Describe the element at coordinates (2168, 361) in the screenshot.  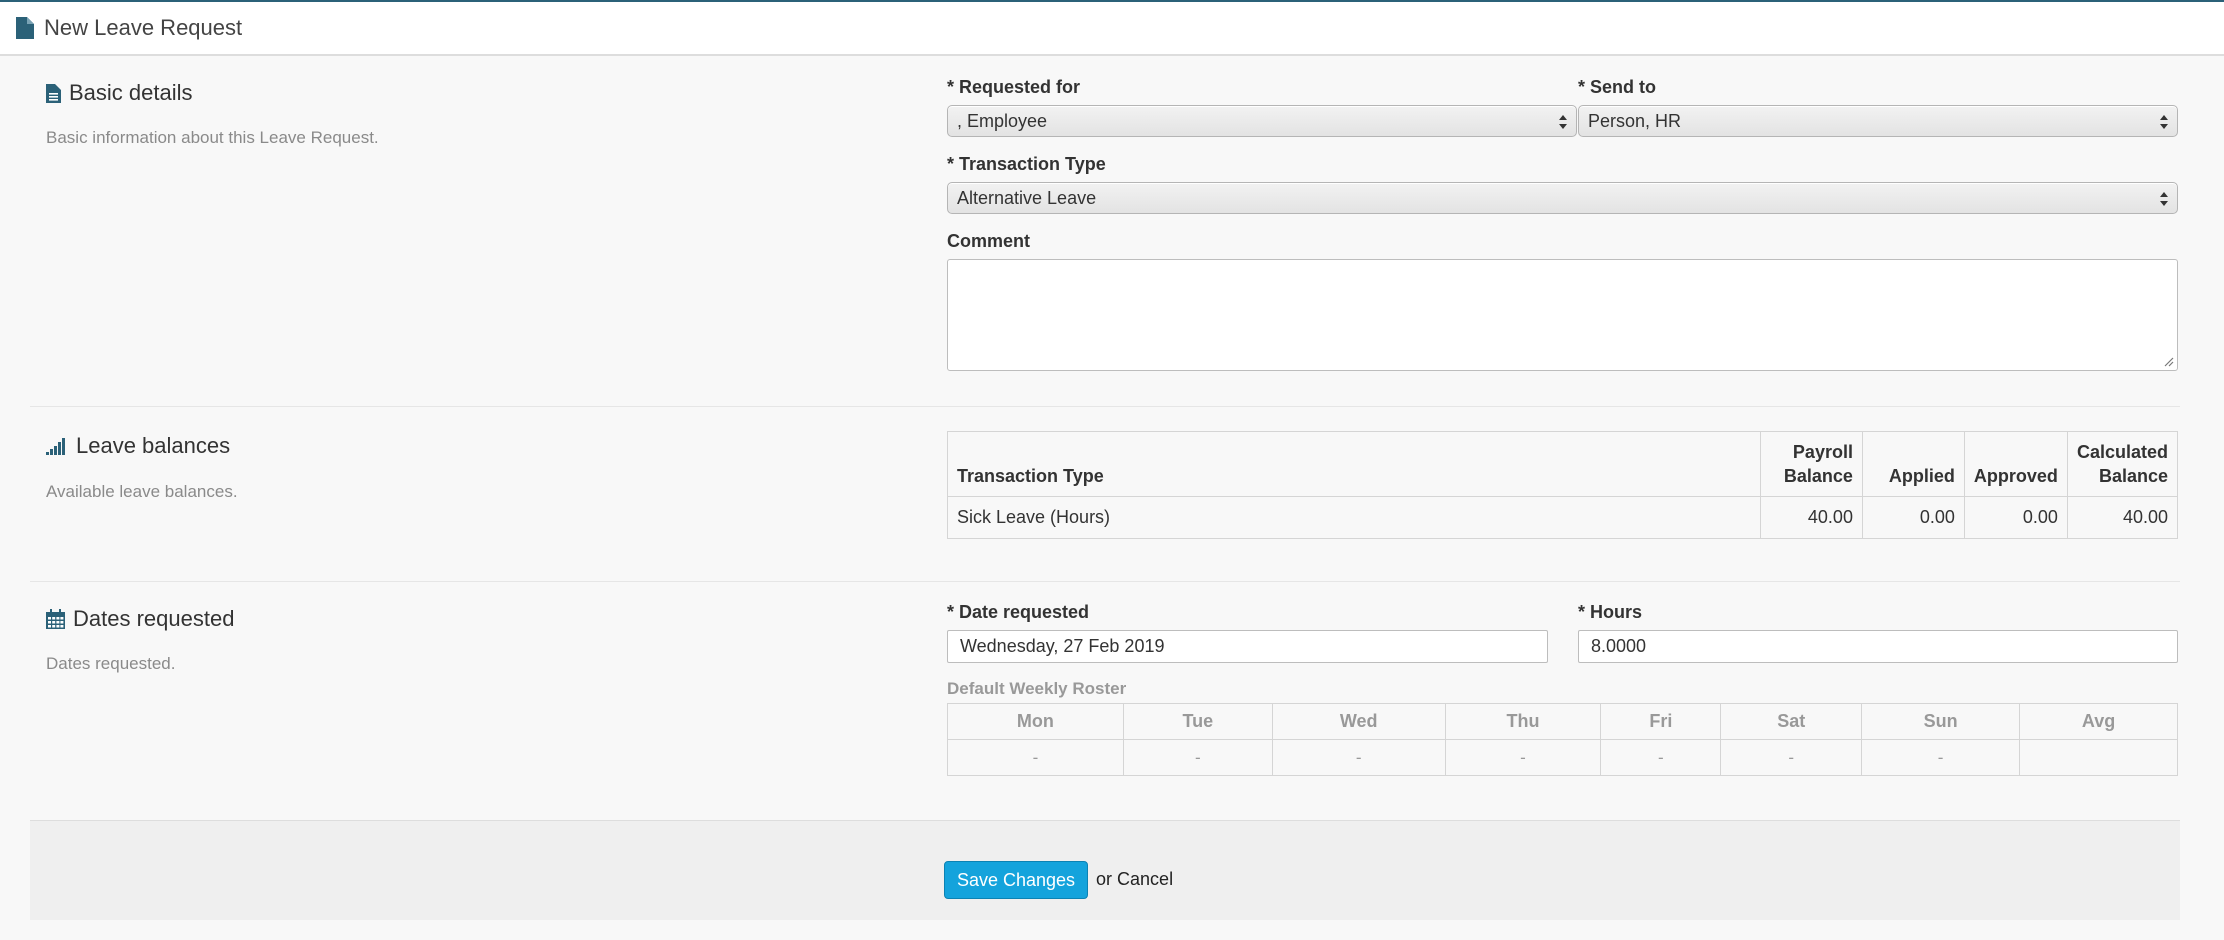
I see `resize-grip-icon` at that location.